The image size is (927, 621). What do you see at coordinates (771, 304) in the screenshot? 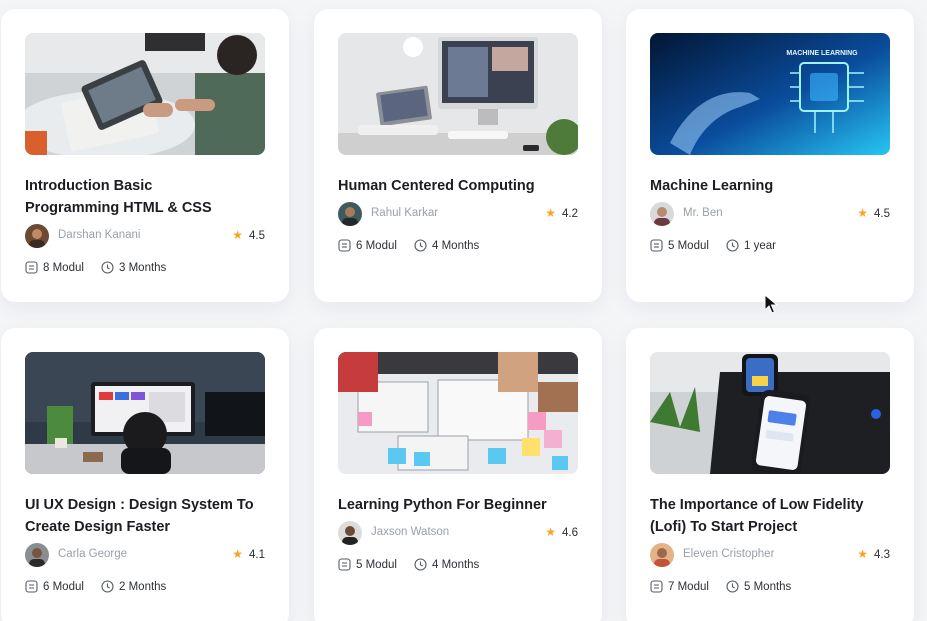
I see `mouse-cursor-icon` at bounding box center [771, 304].